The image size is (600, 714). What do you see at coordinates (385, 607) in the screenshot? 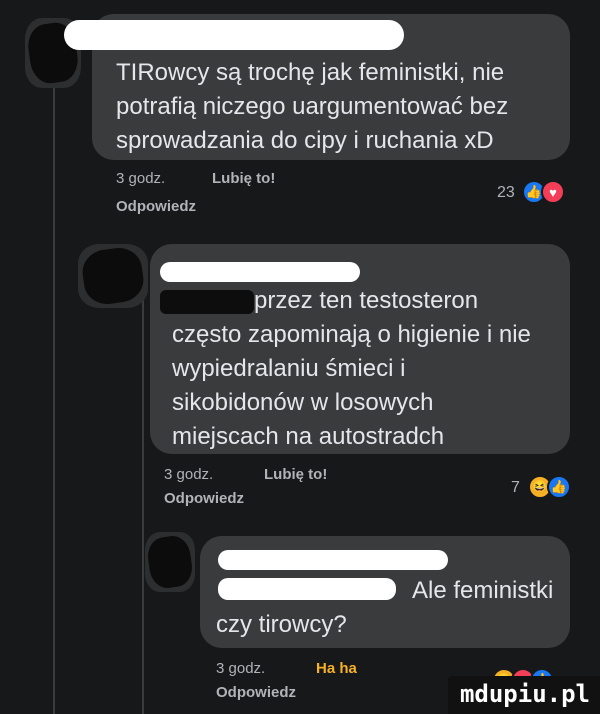
I see `comment-text-3: Ale feministki czy tirowcy?` at bounding box center [385, 607].